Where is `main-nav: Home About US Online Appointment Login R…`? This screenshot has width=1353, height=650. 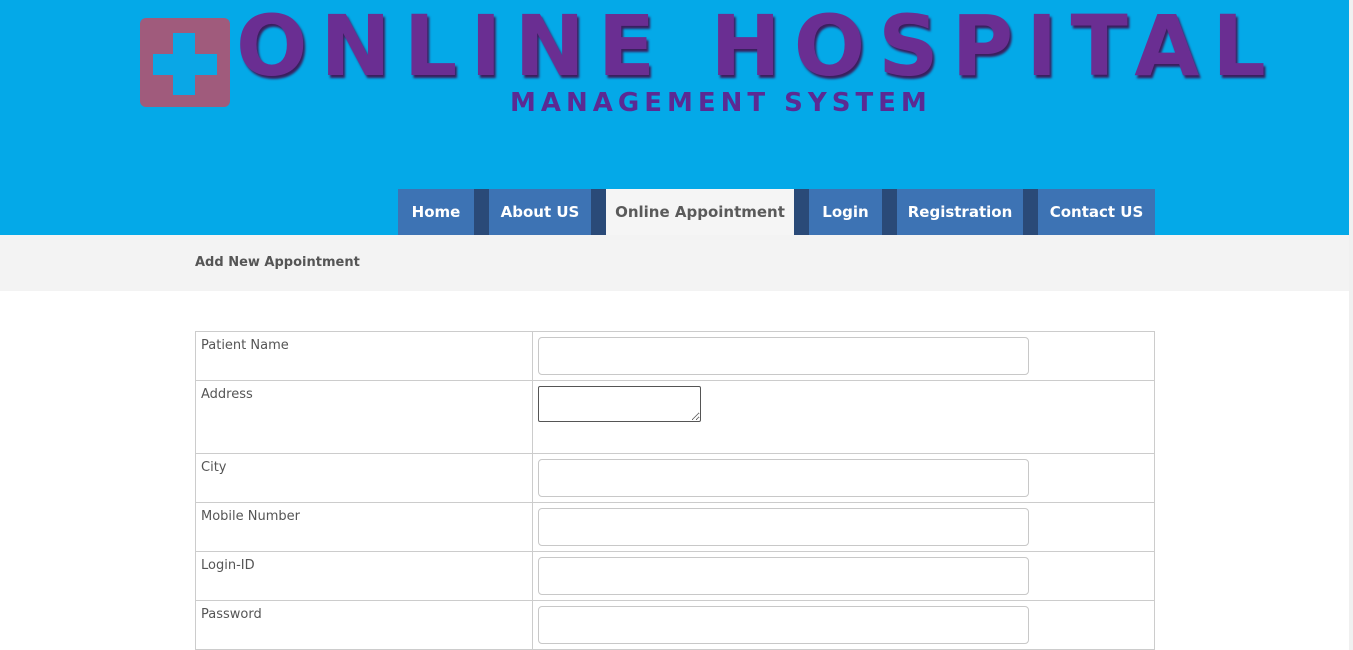 main-nav: Home About US Online Appointment Login R… is located at coordinates (674, 212).